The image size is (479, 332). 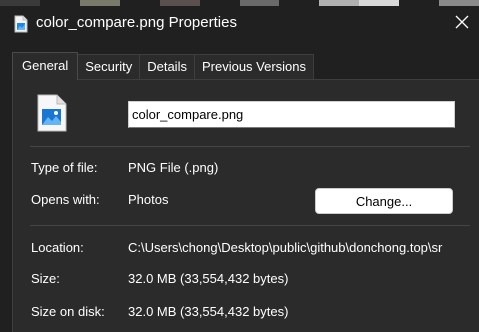 What do you see at coordinates (64, 167) in the screenshot?
I see `type-of-file-label: Type of file:` at bounding box center [64, 167].